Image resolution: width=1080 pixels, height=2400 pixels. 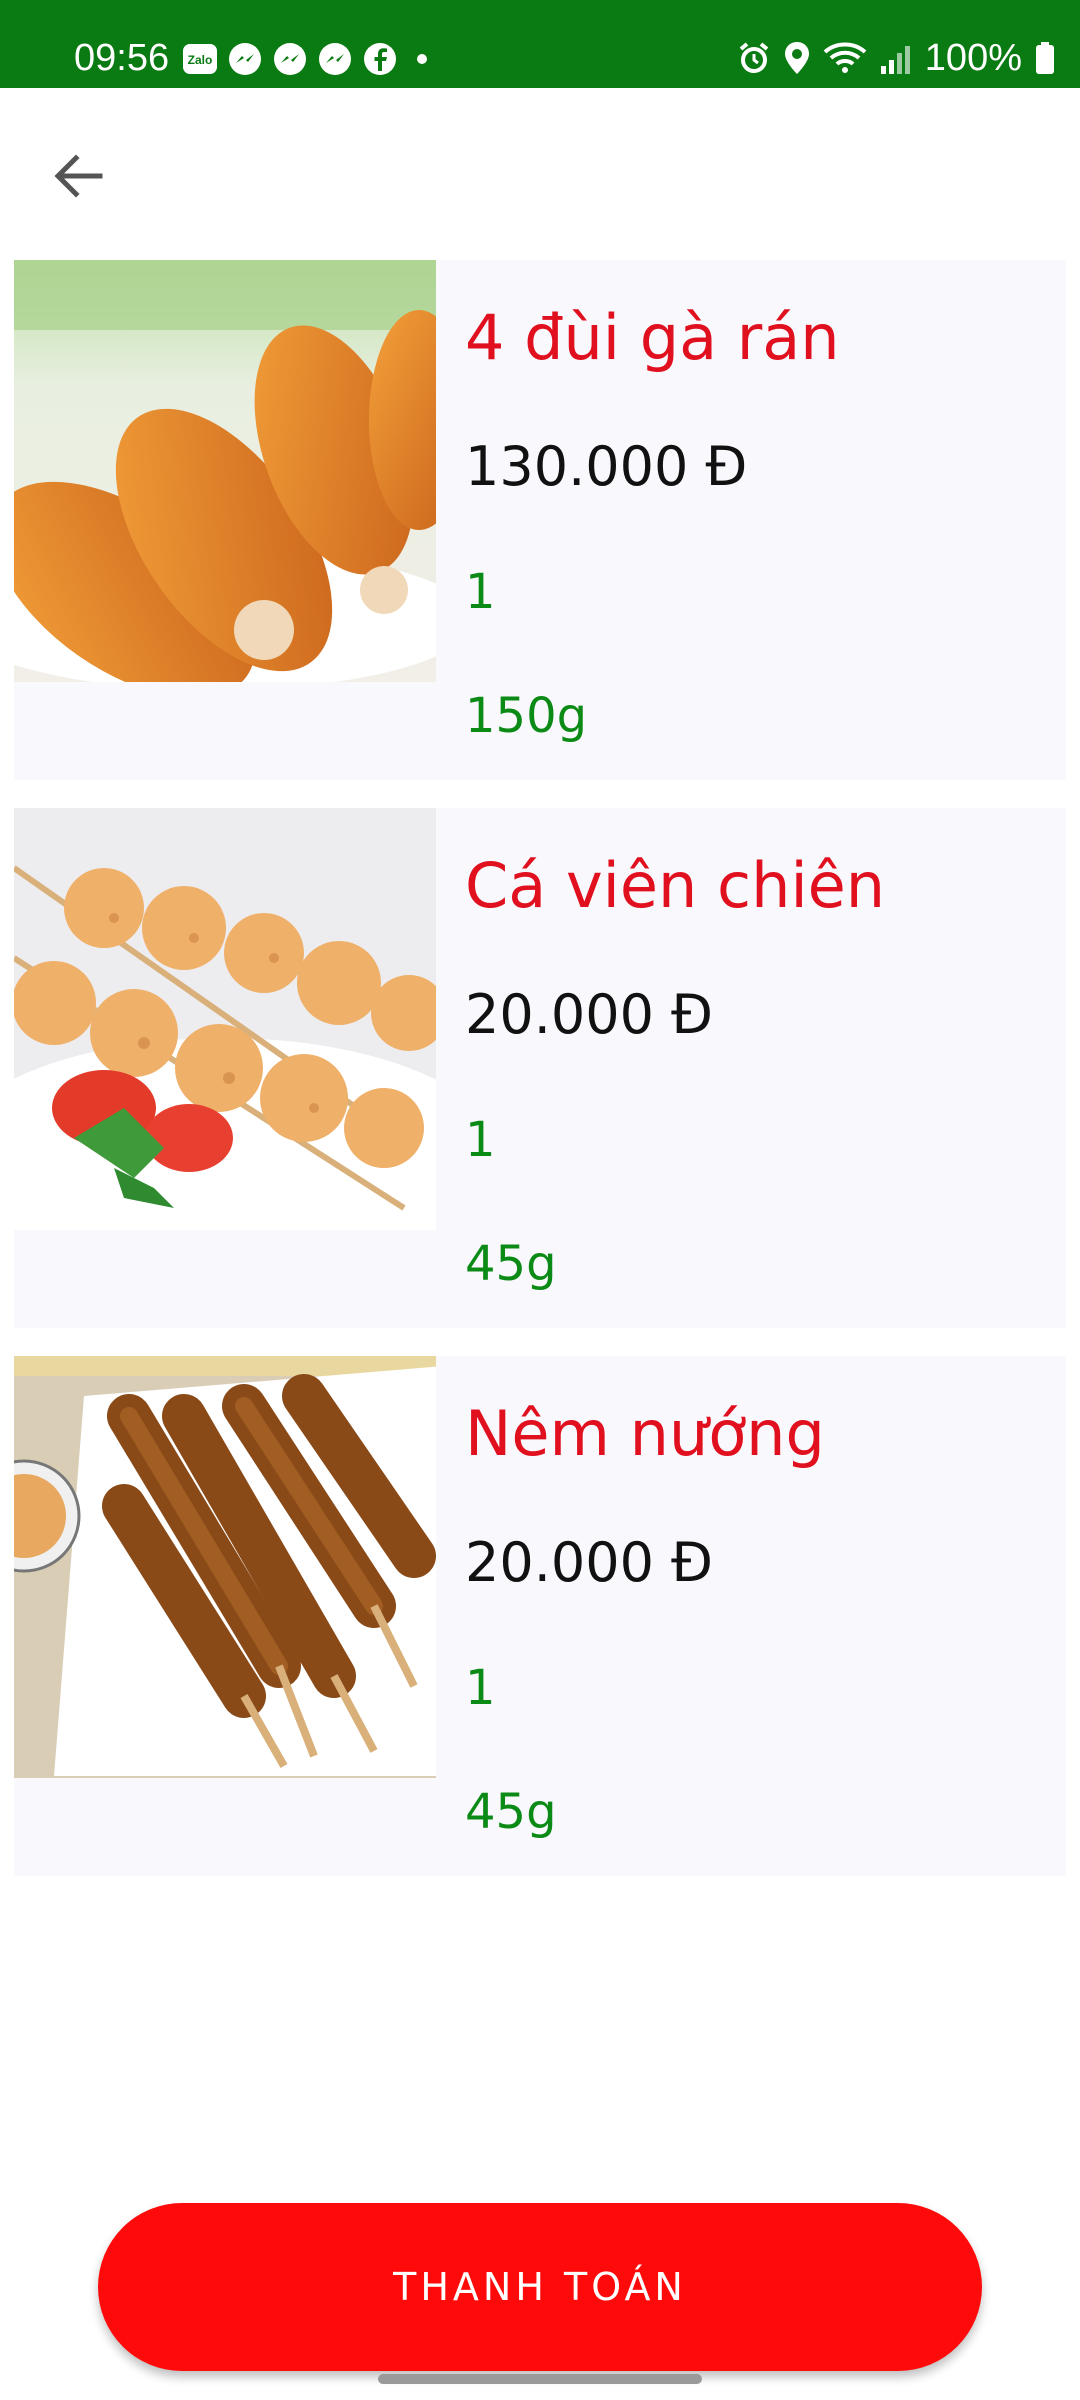 What do you see at coordinates (540, 2379) in the screenshot?
I see `gesture-nav-handle` at bounding box center [540, 2379].